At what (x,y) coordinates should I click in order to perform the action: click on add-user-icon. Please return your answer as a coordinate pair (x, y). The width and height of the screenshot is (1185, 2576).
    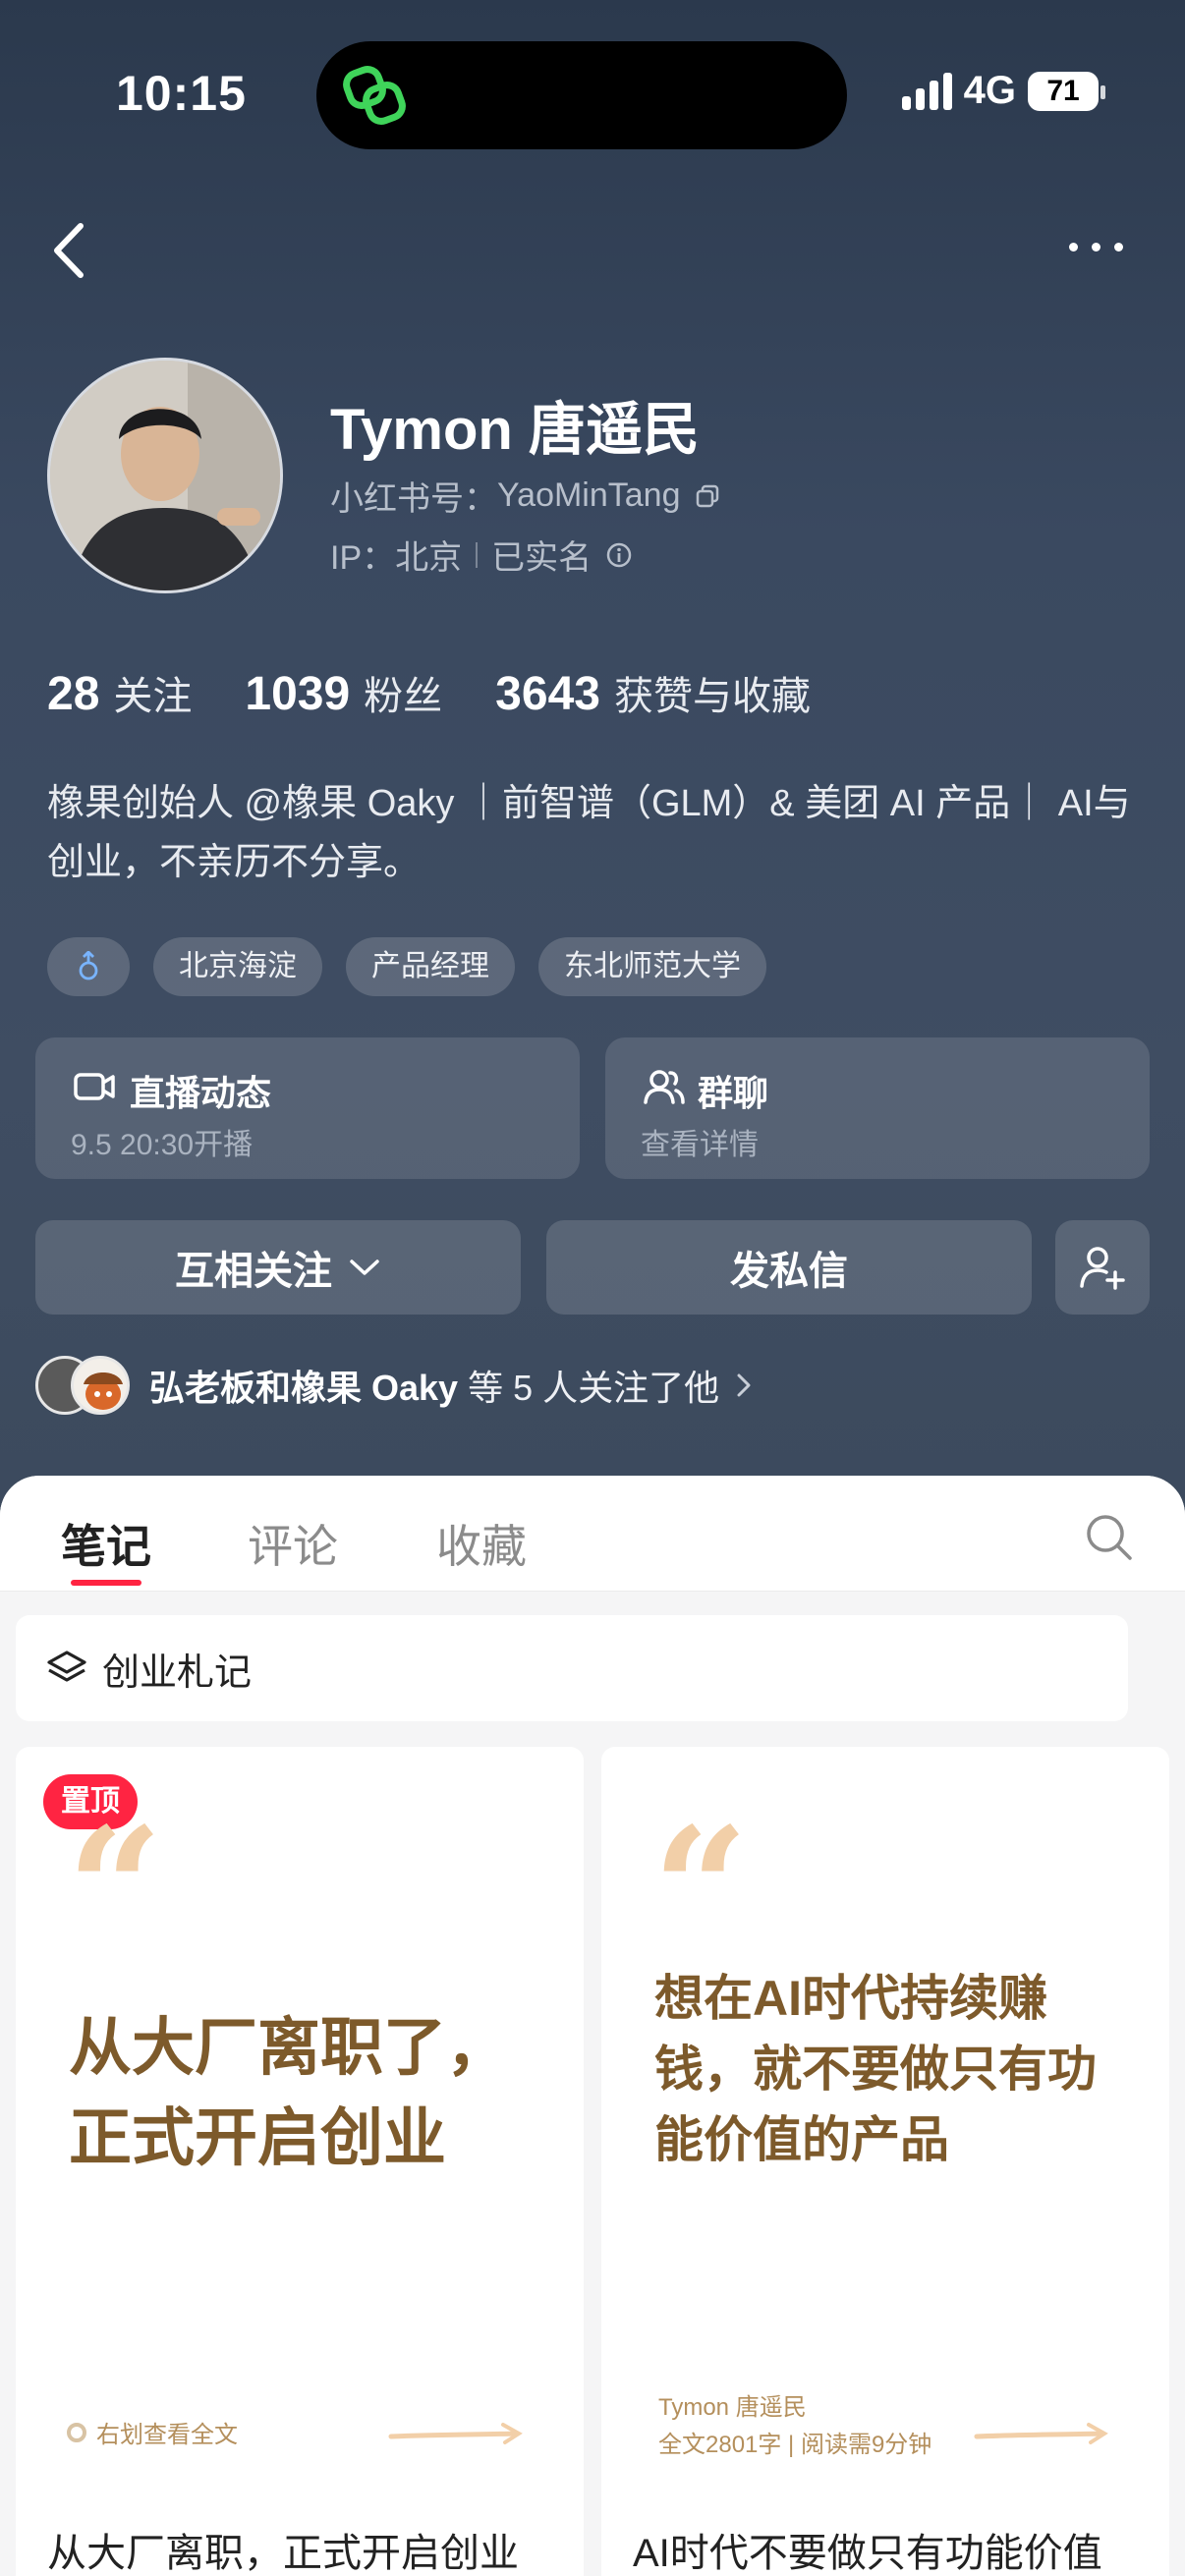
    Looking at the image, I should click on (1103, 1268).